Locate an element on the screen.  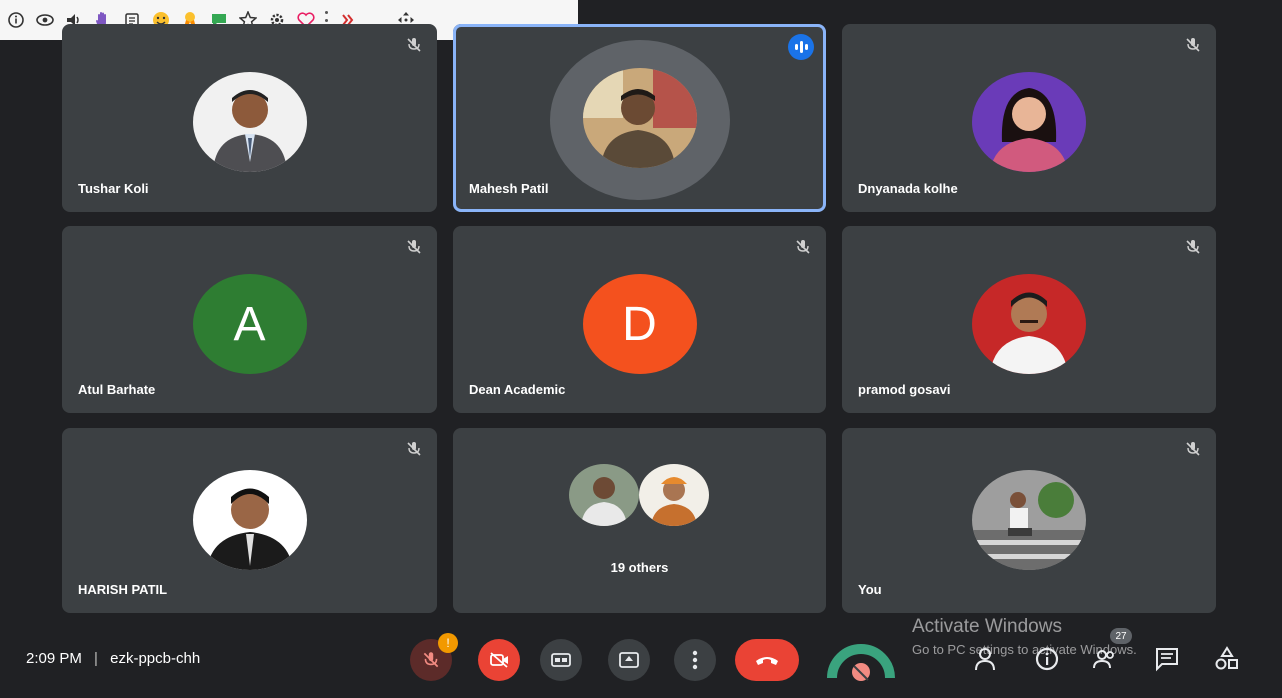
participant-tile-dean-academic: D Dean Academic is located at coordinates (639, 319).